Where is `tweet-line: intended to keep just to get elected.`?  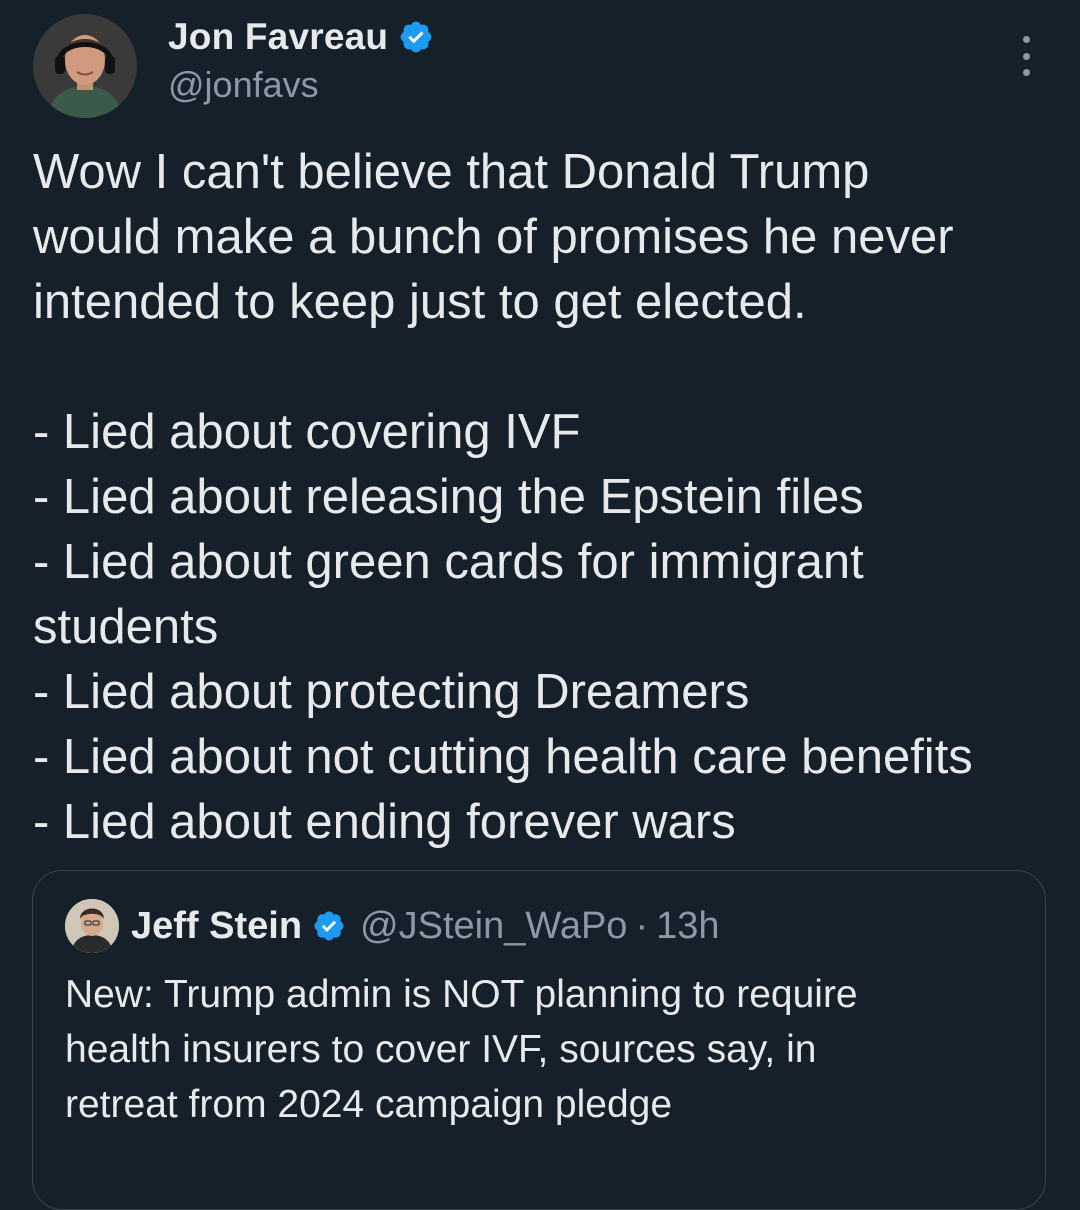 tweet-line: intended to keep just to get elected. is located at coordinates (420, 302).